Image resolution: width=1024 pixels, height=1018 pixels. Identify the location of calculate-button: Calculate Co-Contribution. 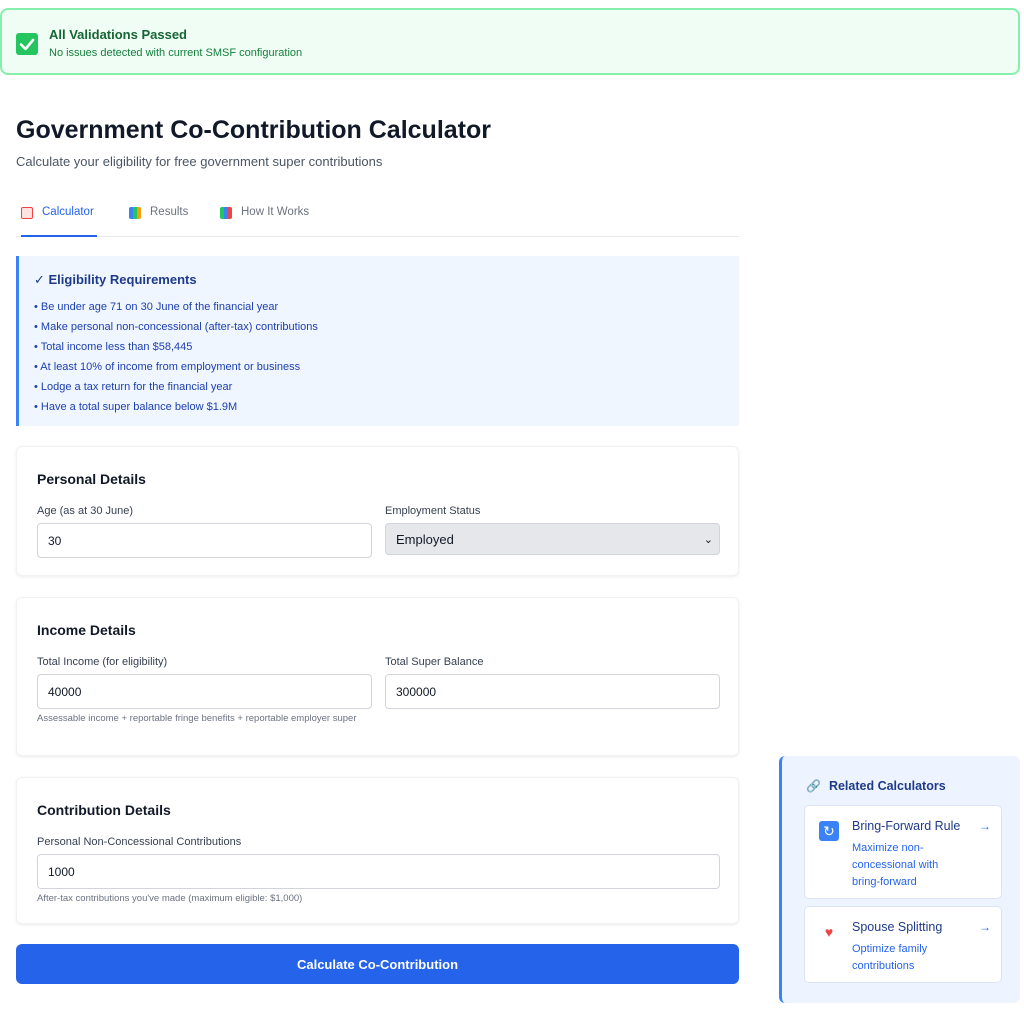
(377, 964).